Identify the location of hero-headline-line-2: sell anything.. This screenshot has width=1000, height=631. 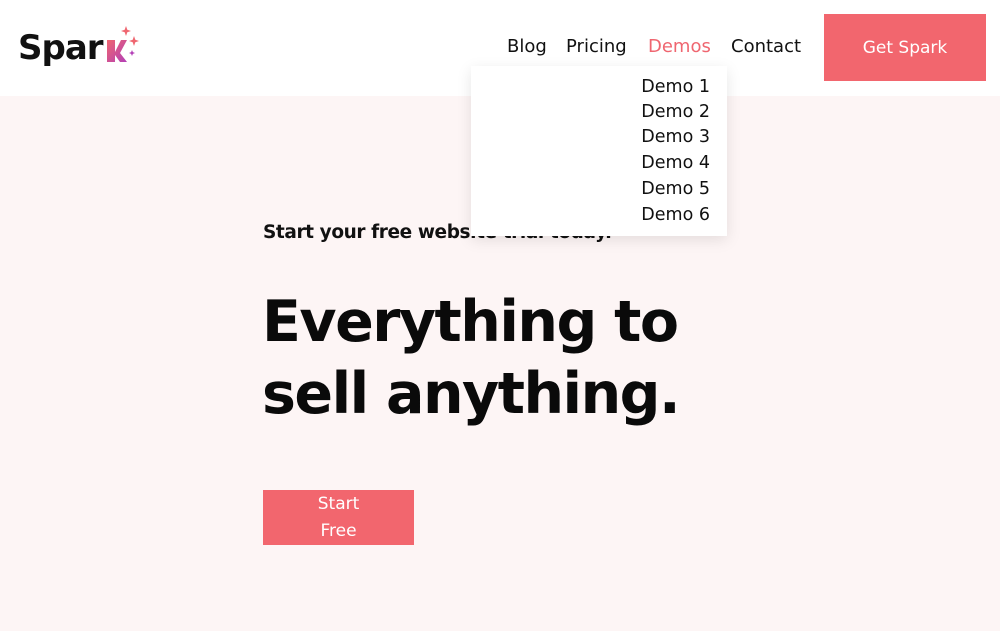
(471, 394).